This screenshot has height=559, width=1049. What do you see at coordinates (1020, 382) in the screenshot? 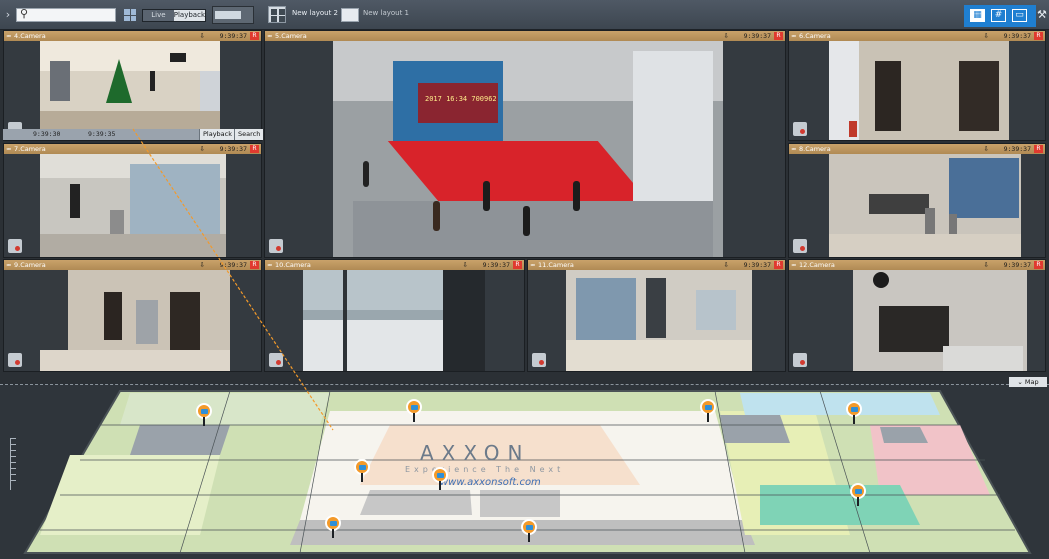
I see `chevron-down-icon: ⌄` at bounding box center [1020, 382].